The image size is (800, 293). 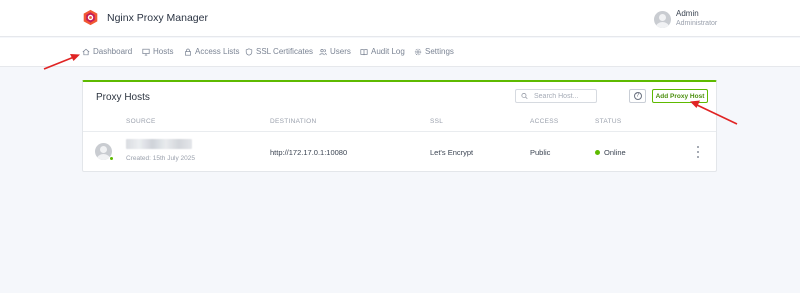 I want to click on add-proxy-host-button: Add Proxy Host, so click(x=680, y=96).